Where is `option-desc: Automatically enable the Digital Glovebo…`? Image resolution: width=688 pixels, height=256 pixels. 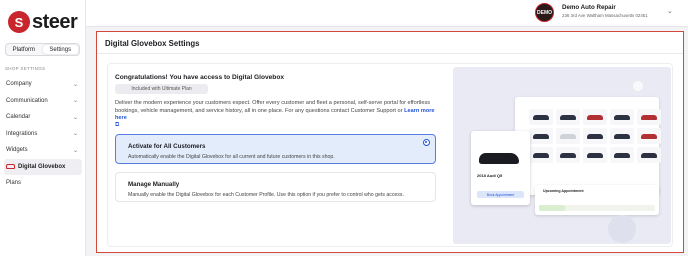
option-desc: Automatically enable the Digital Glovebo… is located at coordinates (231, 157).